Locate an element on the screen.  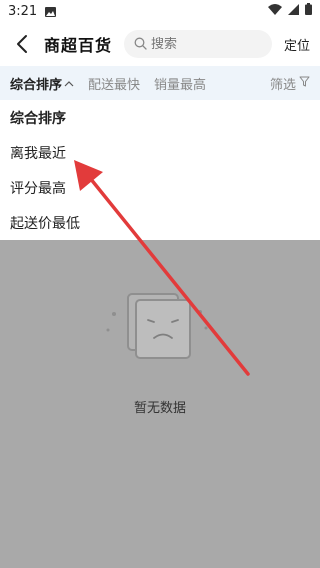
search-icon is located at coordinates (140, 44).